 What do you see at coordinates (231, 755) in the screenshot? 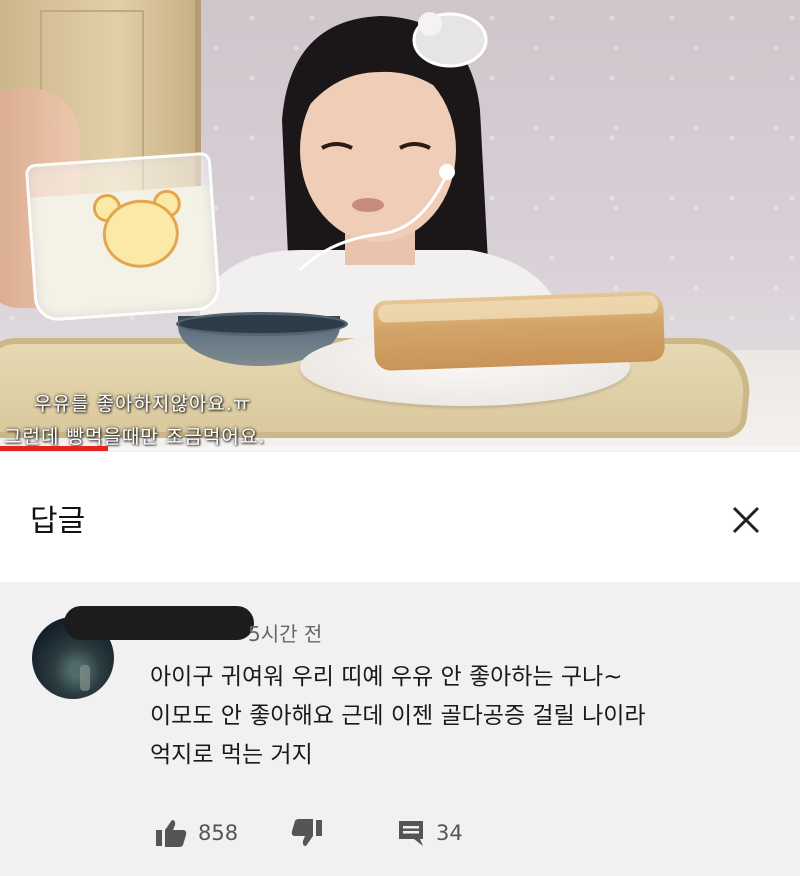
I see `comment-line: 억지로 먹는 거지` at bounding box center [231, 755].